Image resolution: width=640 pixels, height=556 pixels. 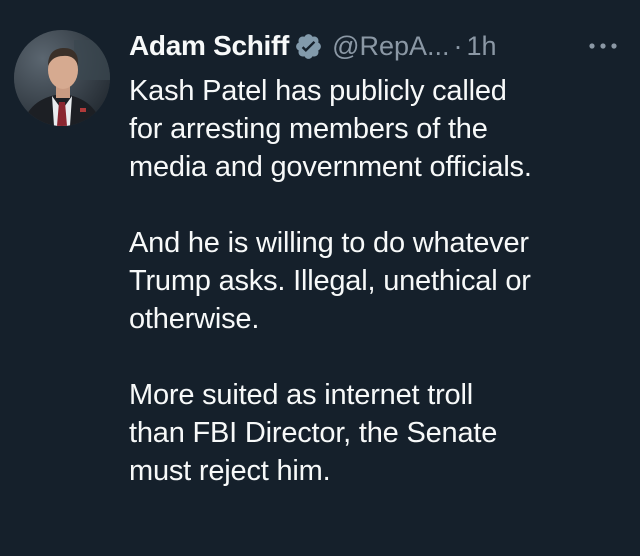 What do you see at coordinates (482, 46) in the screenshot?
I see `timestamp: 1h` at bounding box center [482, 46].